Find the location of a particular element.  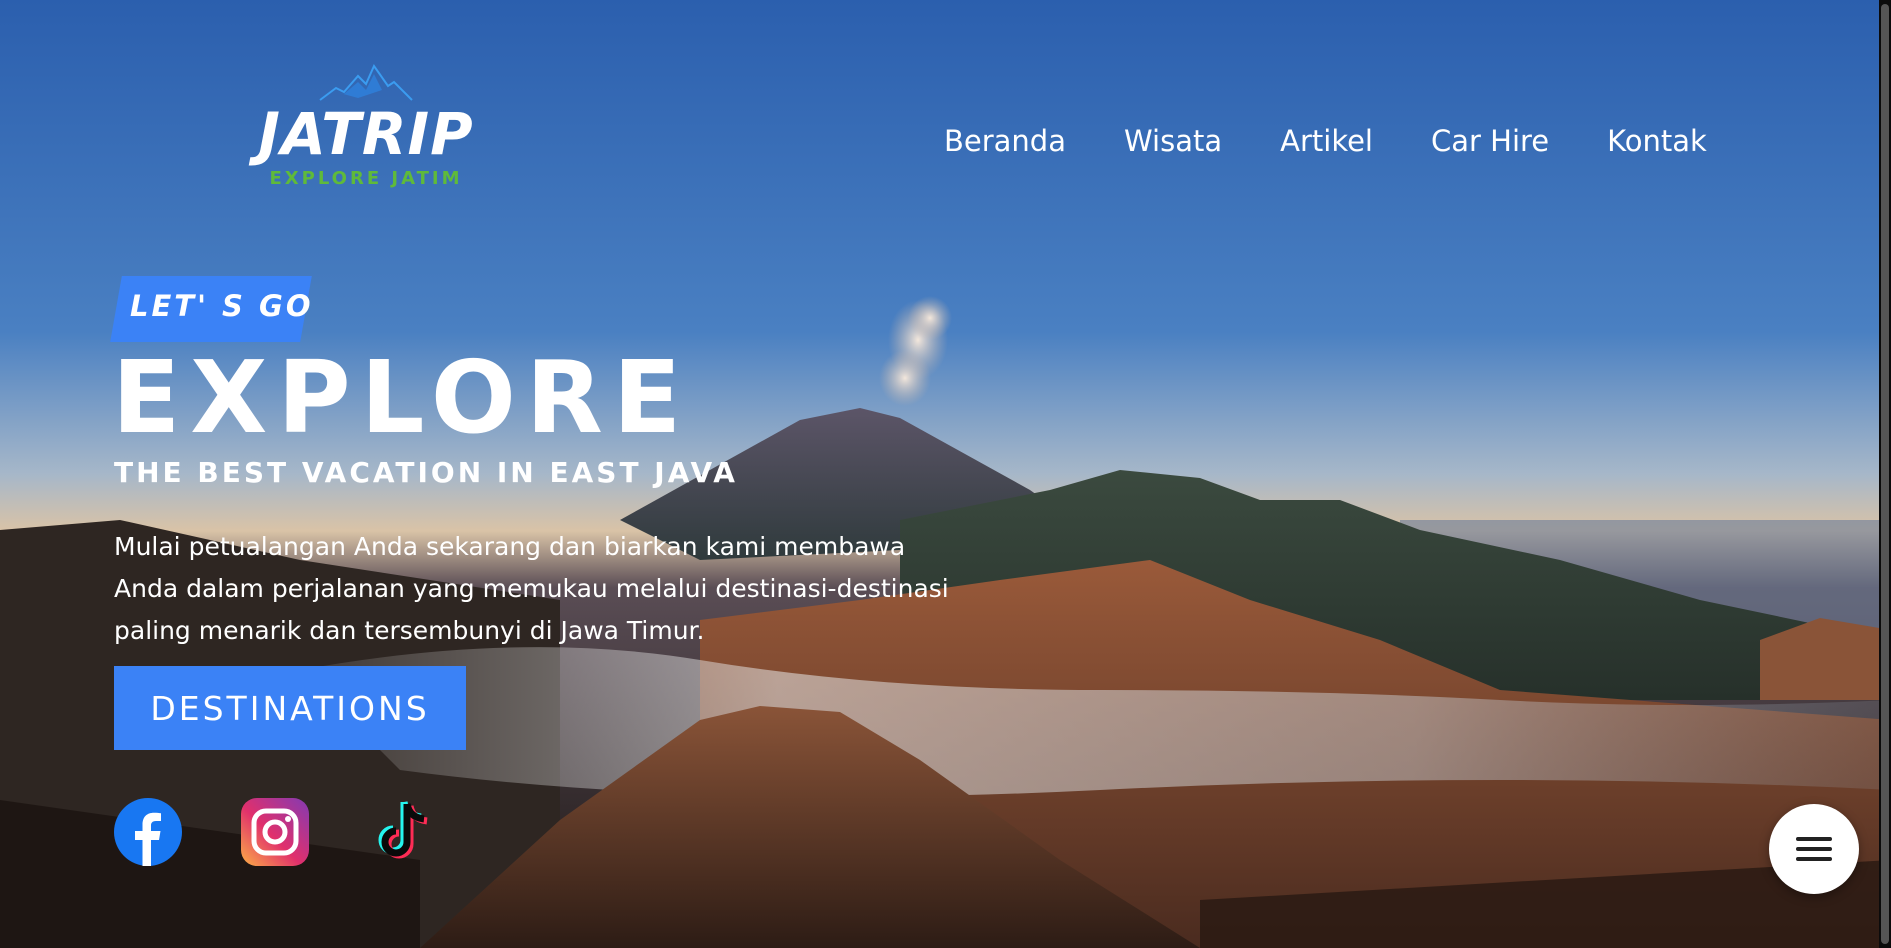

hero-headline: EXPLORE is located at coordinates (402, 397).